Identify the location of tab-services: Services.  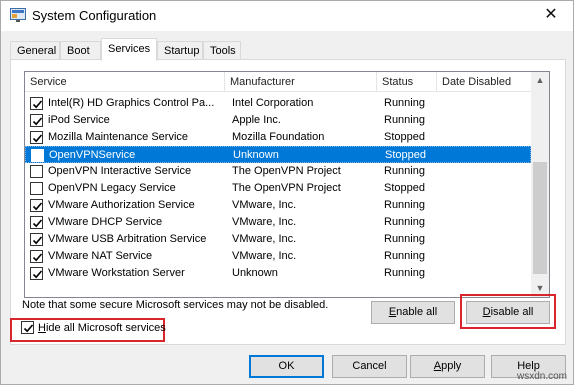
(129, 49).